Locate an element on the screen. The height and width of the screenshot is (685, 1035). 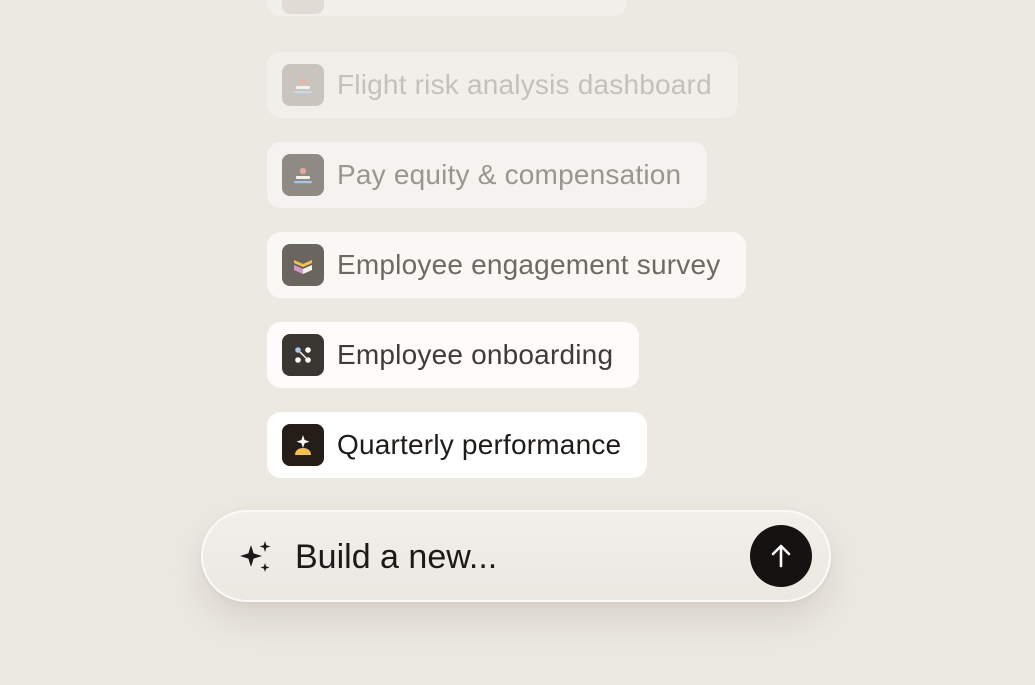
faded-tile-icon is located at coordinates (303, 7).